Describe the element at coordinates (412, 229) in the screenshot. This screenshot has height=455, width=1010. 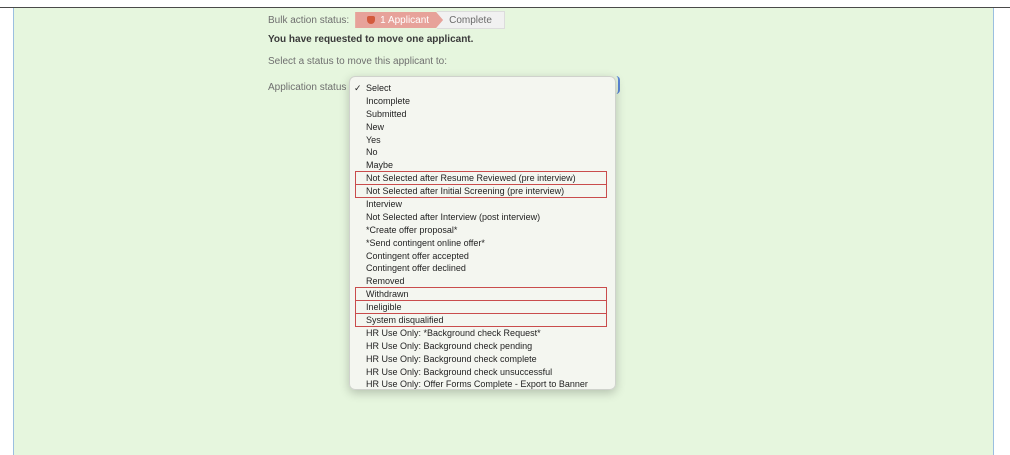
I see `status-option-label: *Create offer proposal*` at that location.